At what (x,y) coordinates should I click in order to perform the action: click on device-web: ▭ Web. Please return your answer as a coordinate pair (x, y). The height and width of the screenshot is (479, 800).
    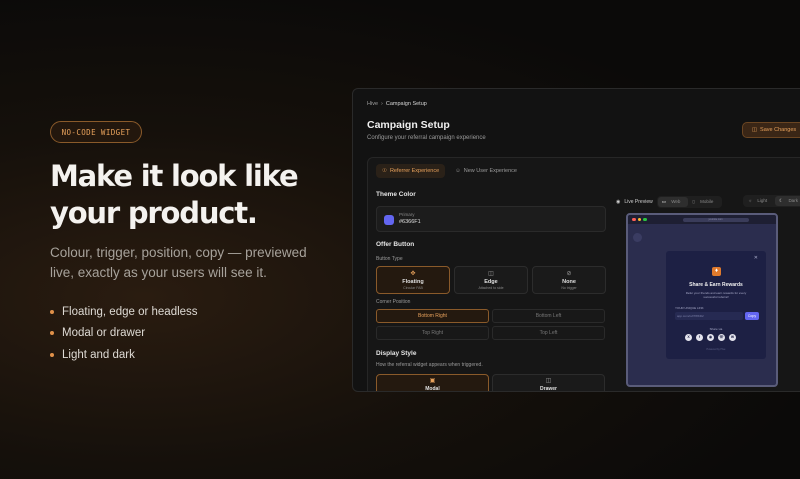
    Looking at the image, I should click on (673, 202).